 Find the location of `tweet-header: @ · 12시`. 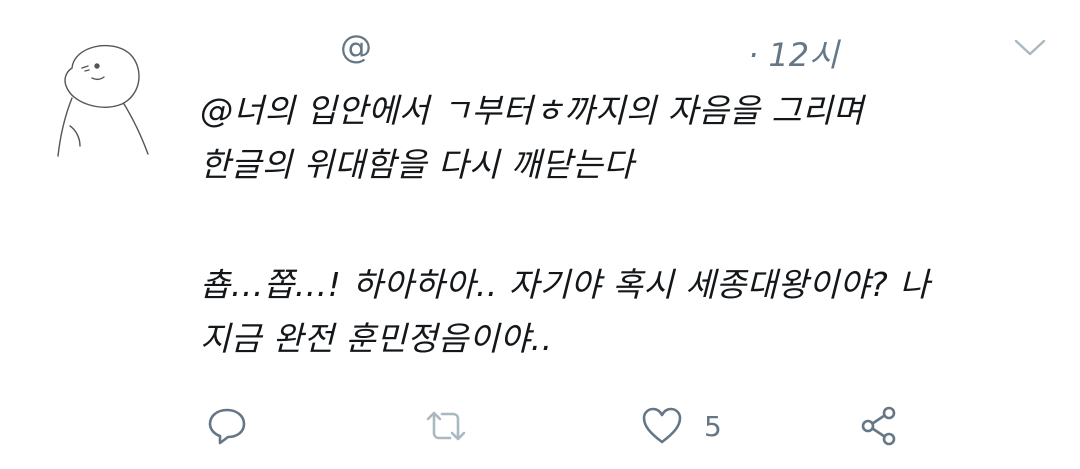

tweet-header: @ · 12시 is located at coordinates (640, 48).